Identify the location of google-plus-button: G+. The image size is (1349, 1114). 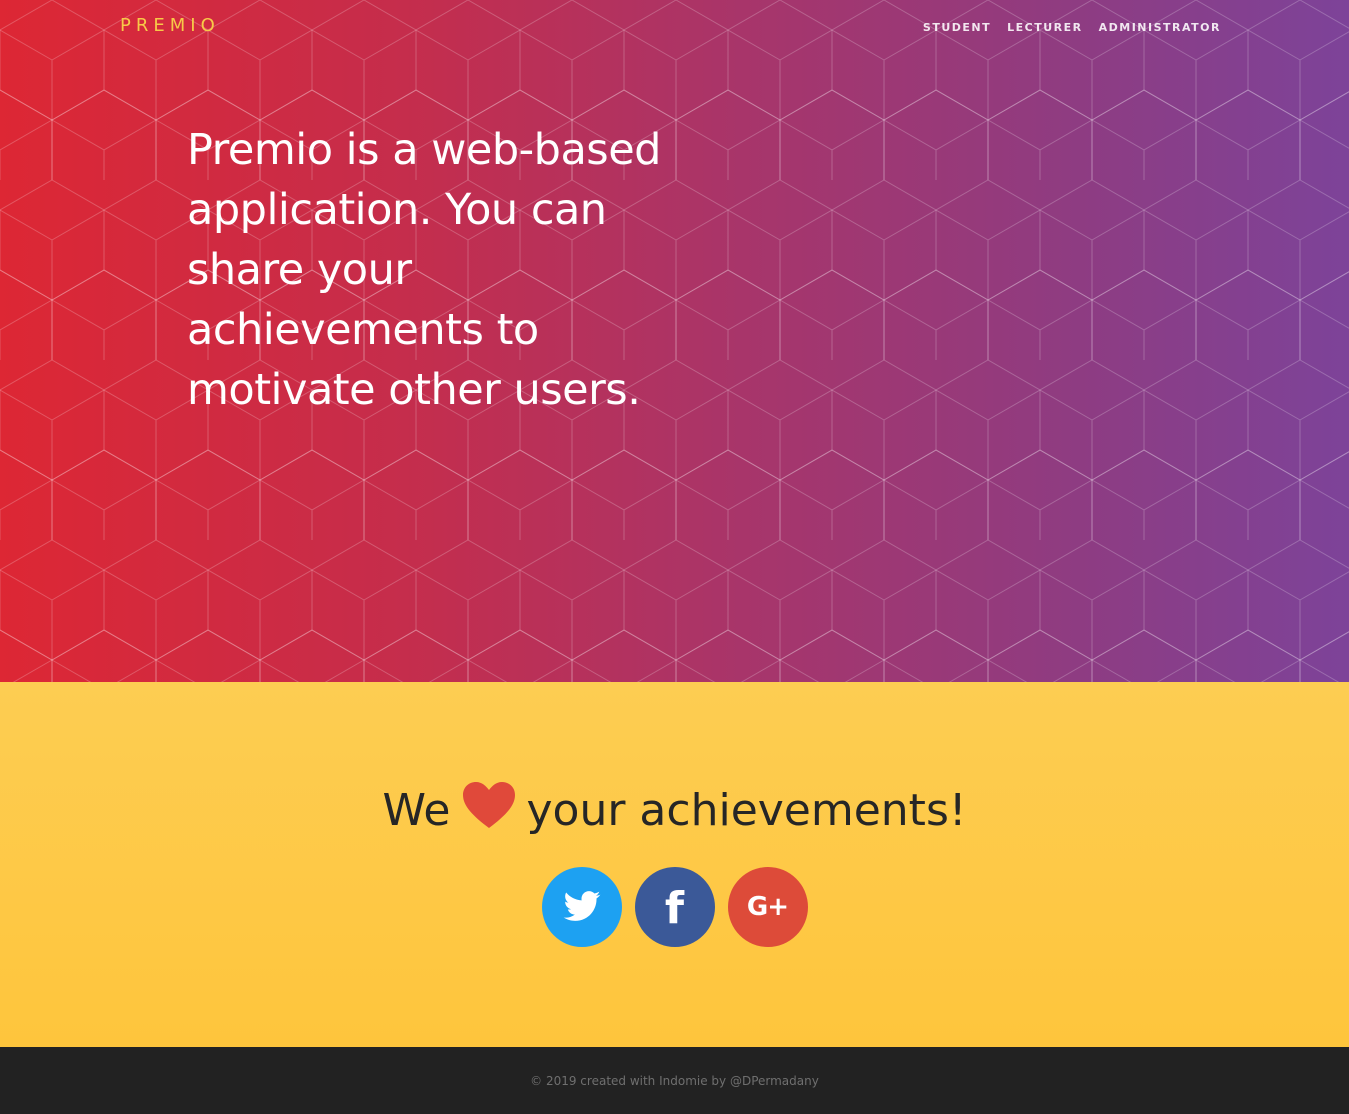
(767, 907).